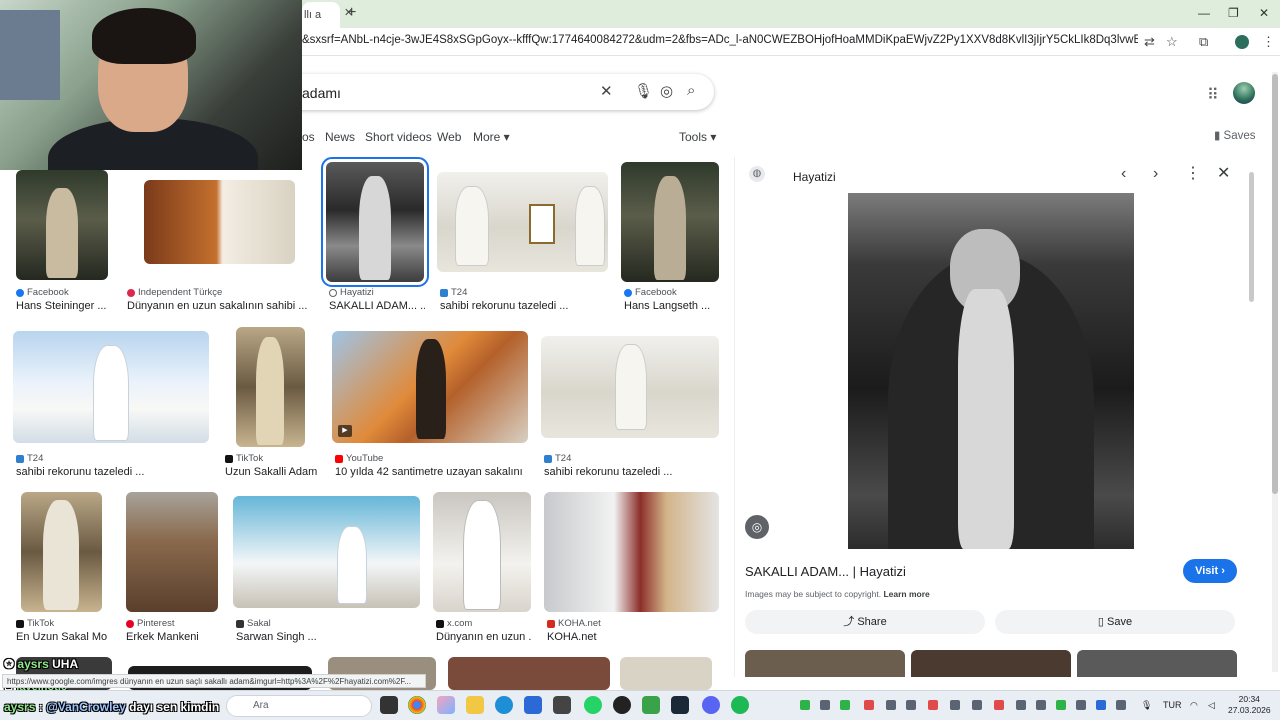 This screenshot has height=720, width=1280. What do you see at coordinates (398, 137) in the screenshot?
I see `filter-short-videos: Short videos` at bounding box center [398, 137].